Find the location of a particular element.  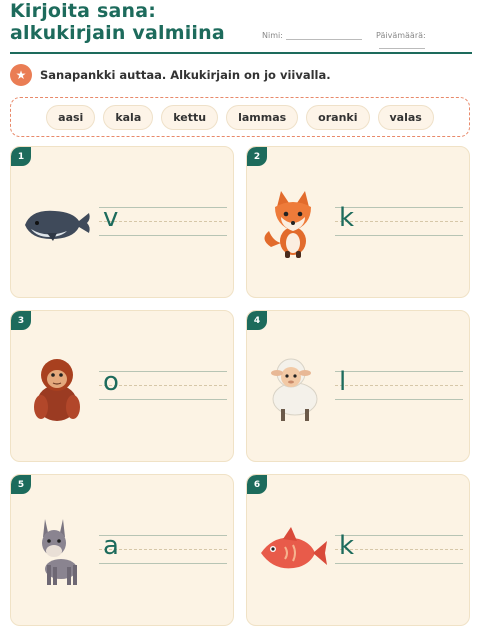

sheep-icon is located at coordinates (294, 389).